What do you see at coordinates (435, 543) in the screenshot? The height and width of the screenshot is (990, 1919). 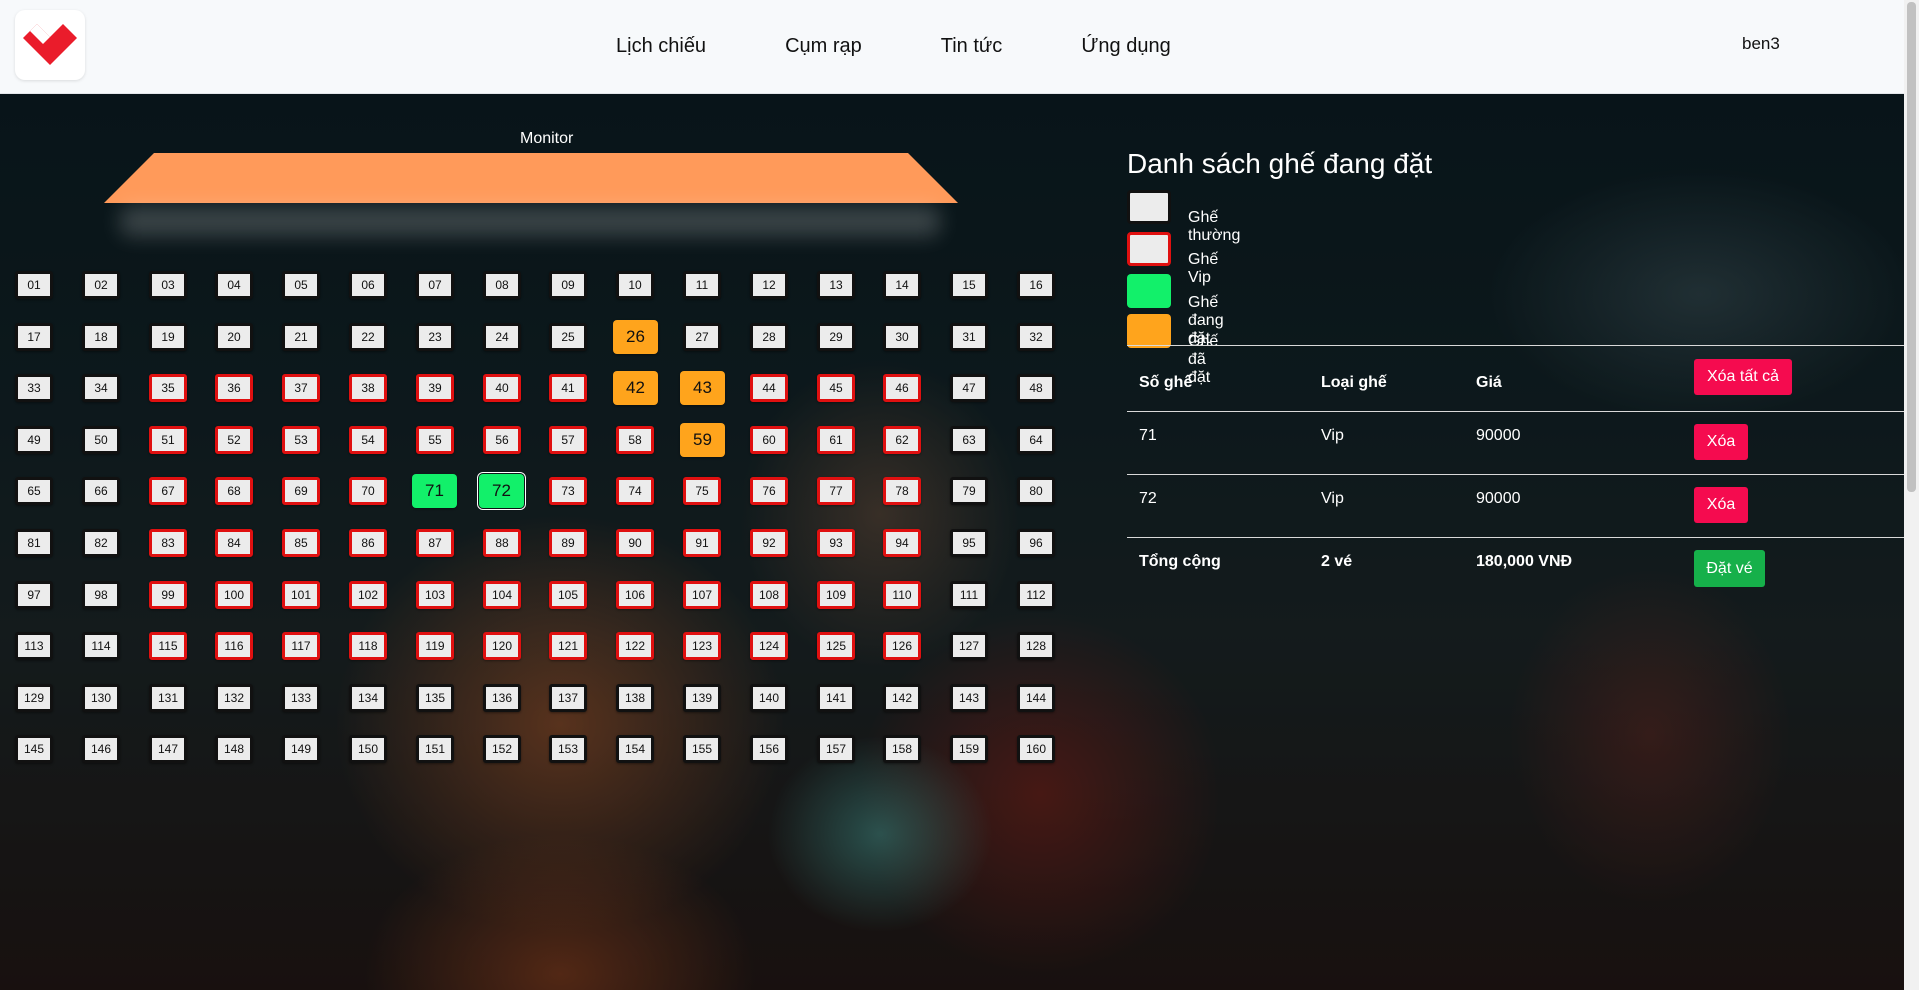 I see `vip-seat-87: 87` at bounding box center [435, 543].